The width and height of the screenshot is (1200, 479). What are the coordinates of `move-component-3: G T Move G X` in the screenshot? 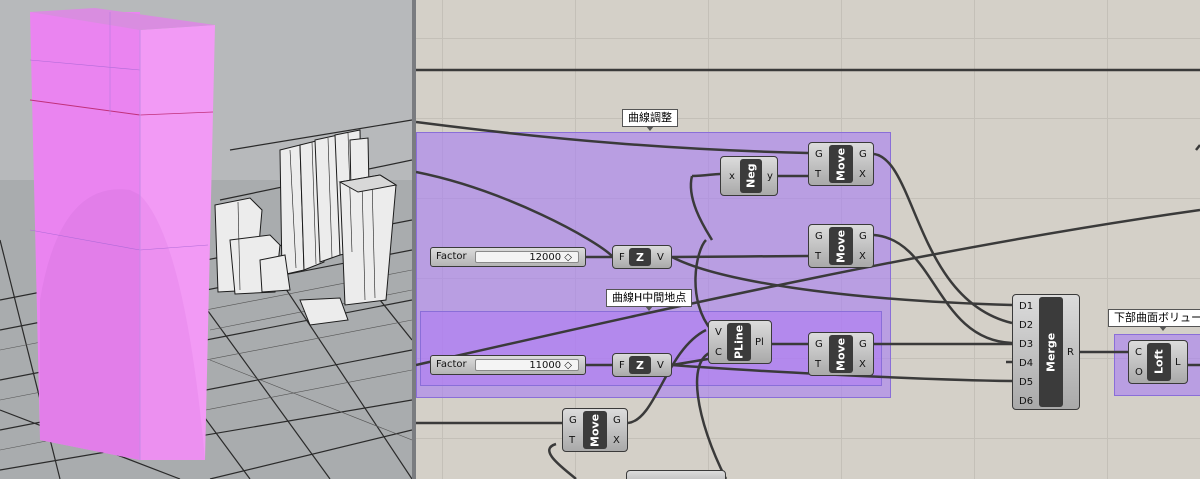 It's located at (841, 354).